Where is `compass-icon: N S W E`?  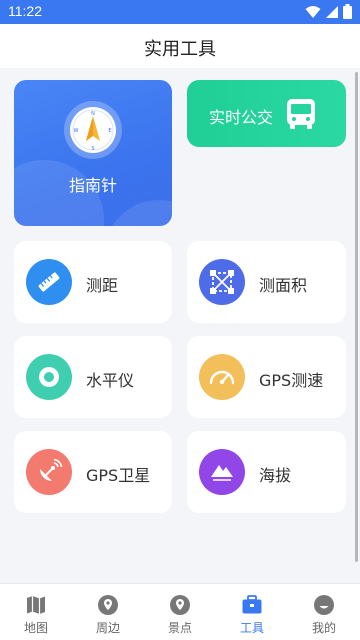 compass-icon: N S W E is located at coordinates (93, 130).